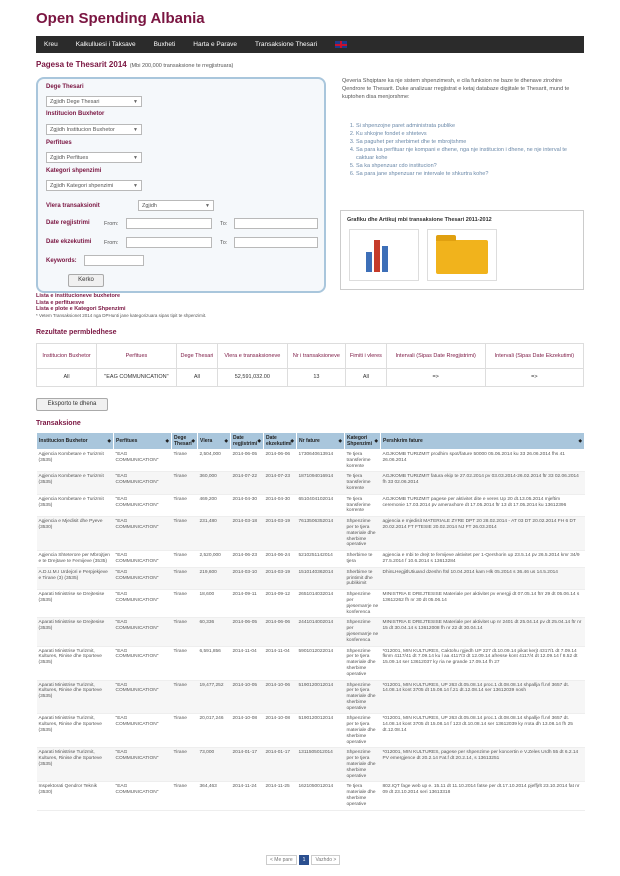  I want to click on table-cell: 1621050012014, so click(320, 796).